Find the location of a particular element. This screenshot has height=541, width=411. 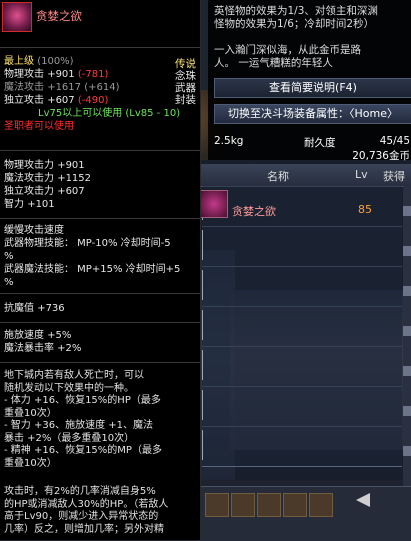

item-icon is located at coordinates (17, 17).